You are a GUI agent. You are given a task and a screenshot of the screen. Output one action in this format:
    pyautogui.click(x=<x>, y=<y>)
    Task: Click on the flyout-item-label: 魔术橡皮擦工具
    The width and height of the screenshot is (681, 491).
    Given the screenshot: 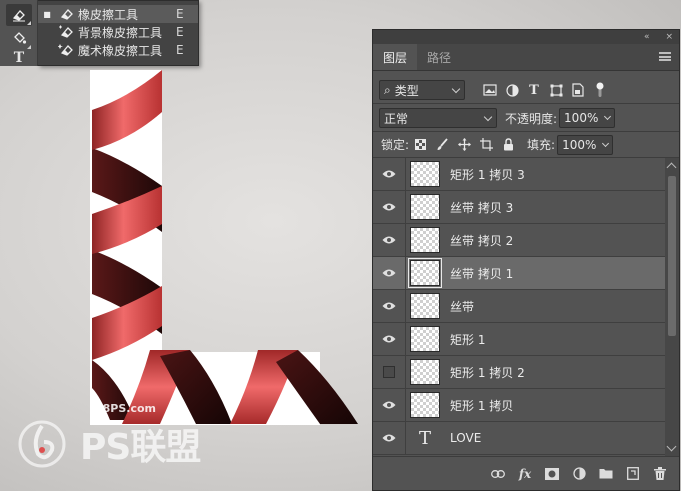 What is the action you would take?
    pyautogui.click(x=120, y=50)
    